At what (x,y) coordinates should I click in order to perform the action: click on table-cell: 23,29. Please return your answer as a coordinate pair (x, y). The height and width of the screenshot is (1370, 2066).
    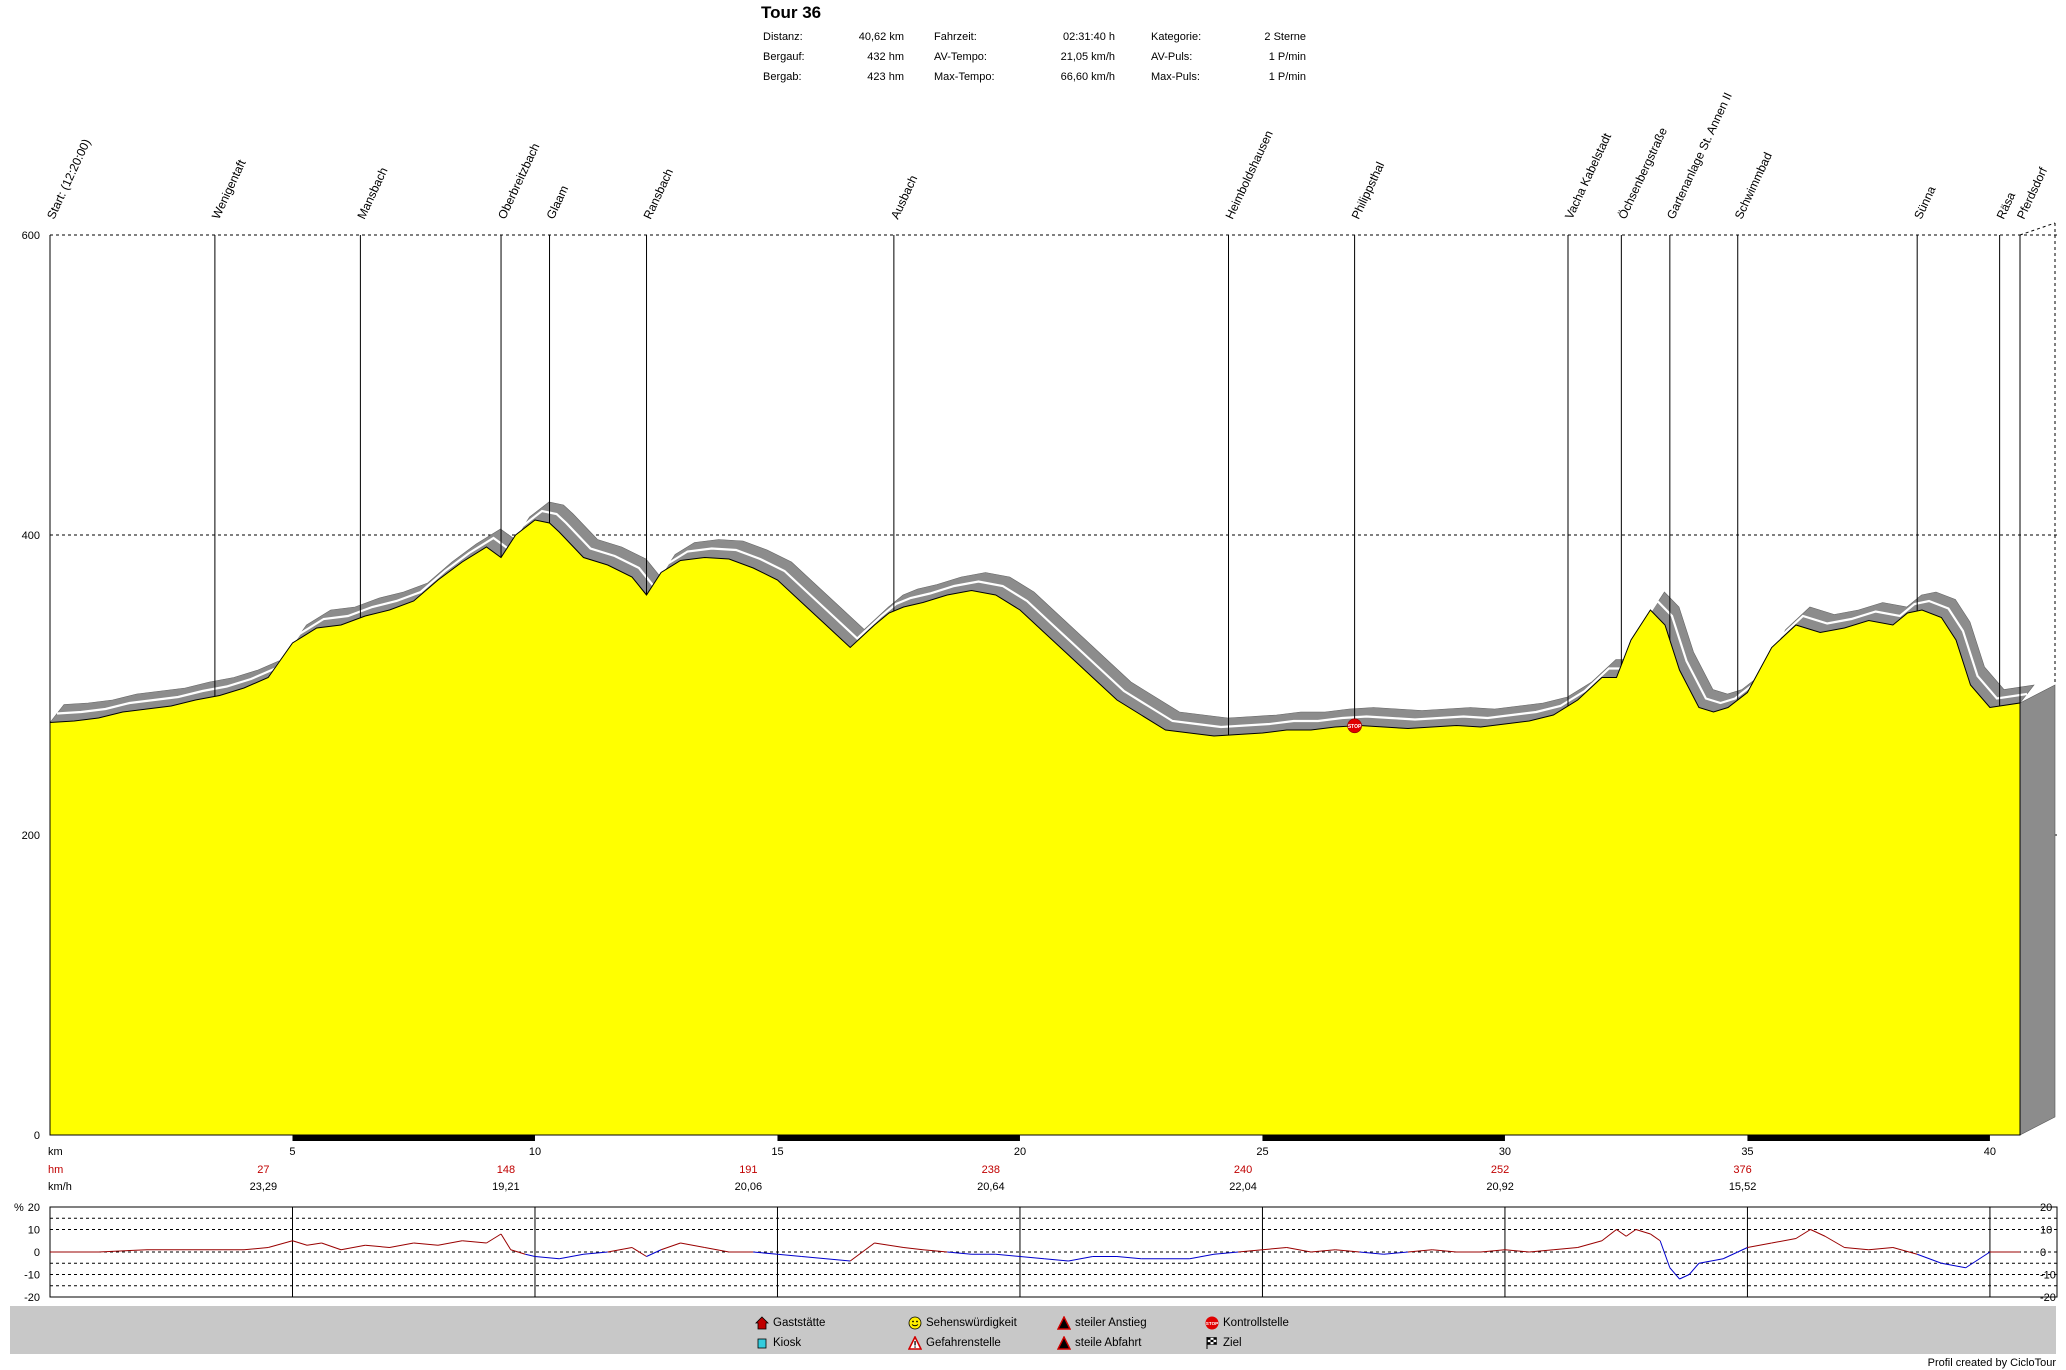
    Looking at the image, I should click on (264, 1187).